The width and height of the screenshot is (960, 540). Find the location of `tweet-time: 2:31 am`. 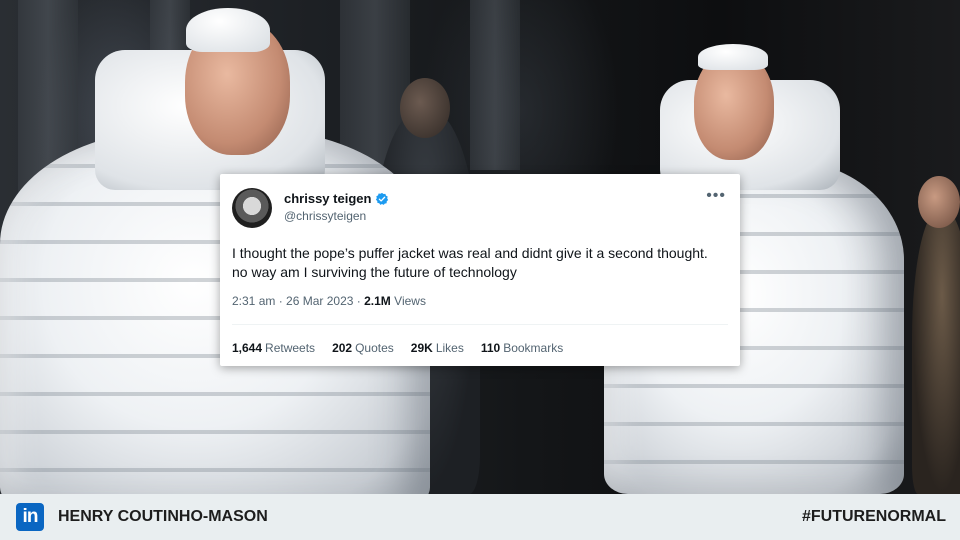

tweet-time: 2:31 am is located at coordinates (253, 301).